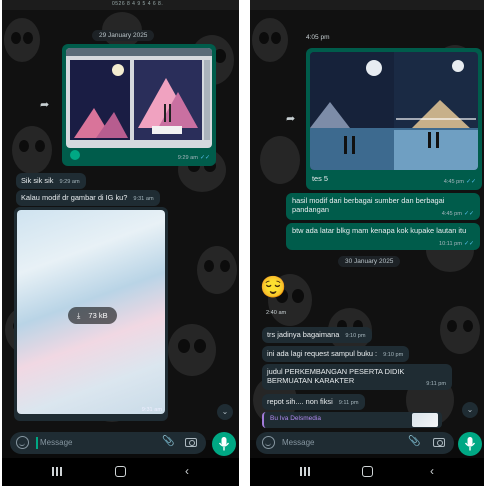  What do you see at coordinates (193, 158) in the screenshot?
I see `message-time: 9:29 am ✓✓` at bounding box center [193, 158].